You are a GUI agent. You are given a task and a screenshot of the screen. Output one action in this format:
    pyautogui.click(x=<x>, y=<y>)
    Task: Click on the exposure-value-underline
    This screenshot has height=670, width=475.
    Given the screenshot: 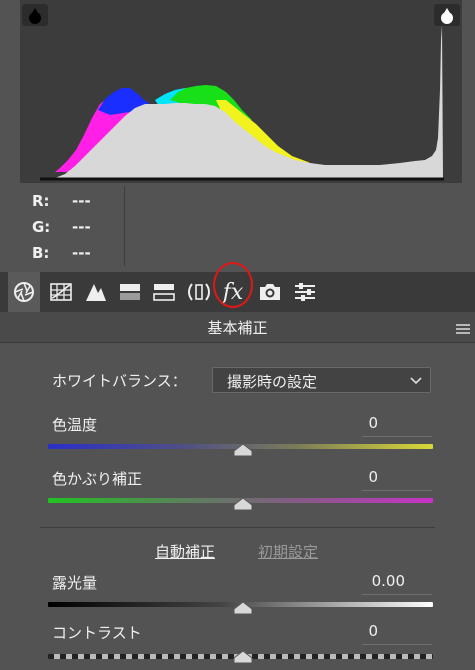 What is the action you would take?
    pyautogui.click(x=397, y=594)
    